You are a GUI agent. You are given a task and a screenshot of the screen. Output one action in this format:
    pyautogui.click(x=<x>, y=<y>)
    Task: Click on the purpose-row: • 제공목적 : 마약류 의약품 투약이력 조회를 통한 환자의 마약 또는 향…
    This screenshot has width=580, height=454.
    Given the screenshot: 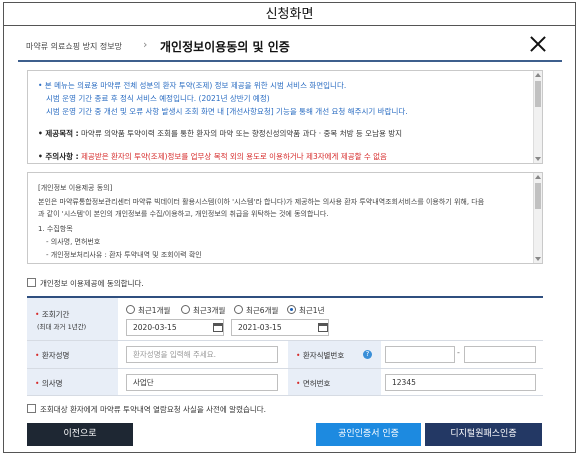 What is the action you would take?
    pyautogui.click(x=220, y=133)
    